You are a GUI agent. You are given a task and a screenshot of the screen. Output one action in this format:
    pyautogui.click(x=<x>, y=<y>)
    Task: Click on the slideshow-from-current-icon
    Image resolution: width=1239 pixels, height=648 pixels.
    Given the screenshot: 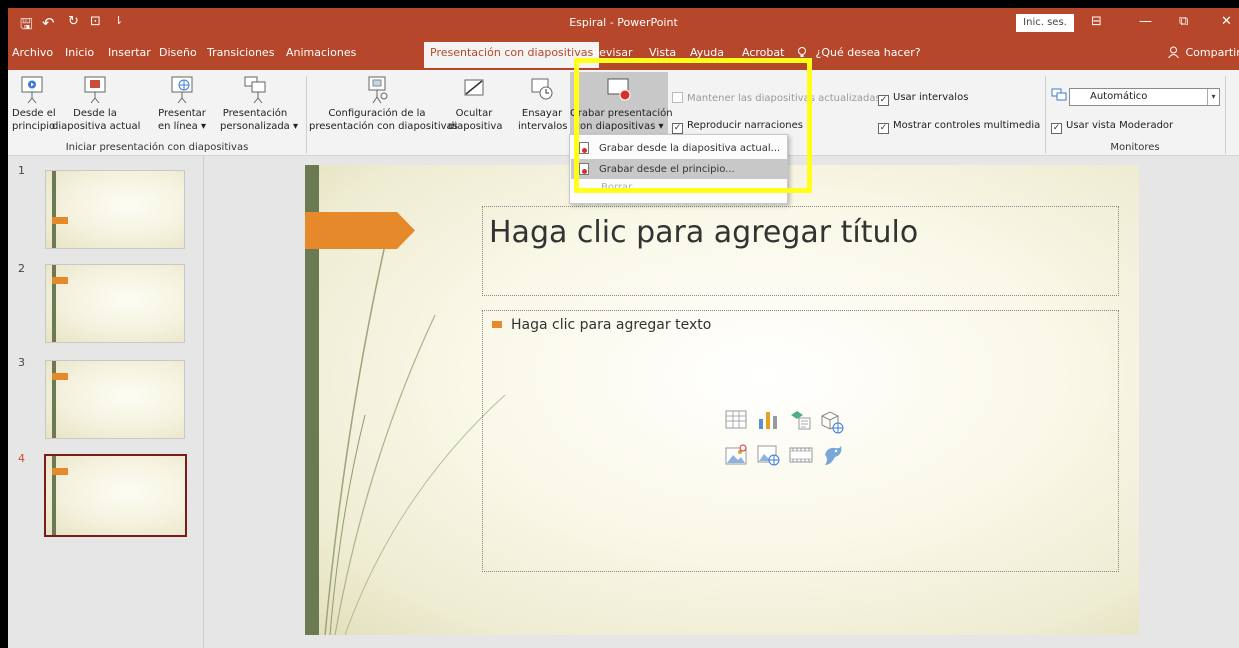 What is the action you would take?
    pyautogui.click(x=95, y=90)
    